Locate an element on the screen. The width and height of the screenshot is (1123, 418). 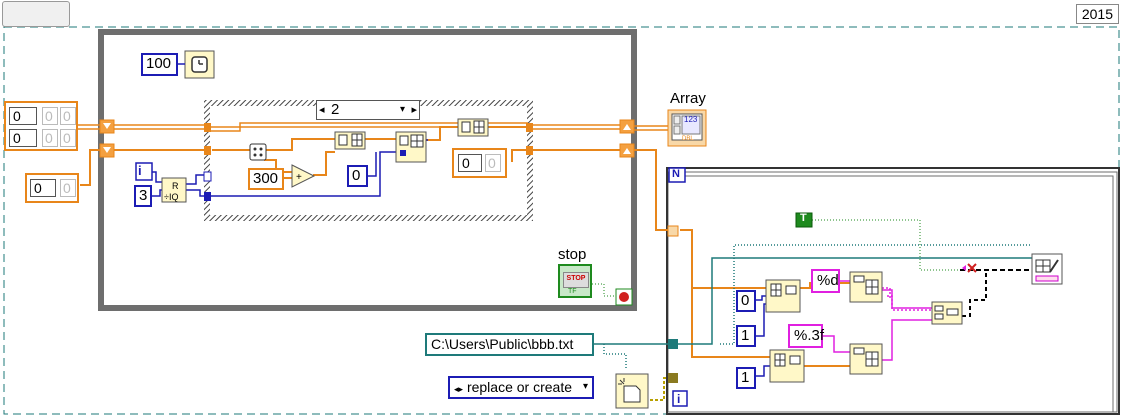
array-2d-index-0: 0 is located at coordinates (23, 116).